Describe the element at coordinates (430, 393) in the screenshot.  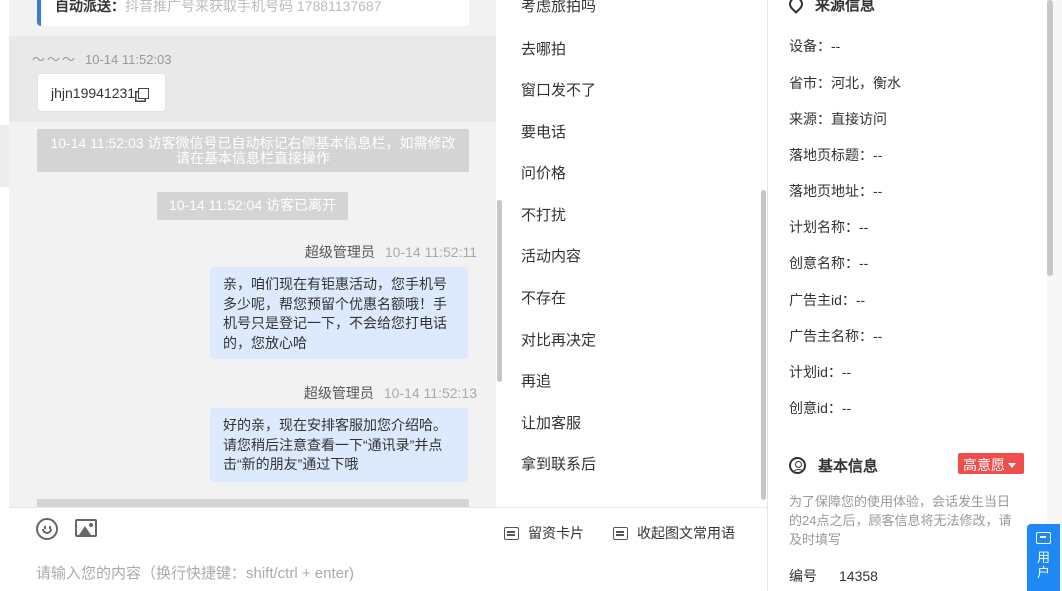
I see `agent-message-time: 10-14 11:52:13` at that location.